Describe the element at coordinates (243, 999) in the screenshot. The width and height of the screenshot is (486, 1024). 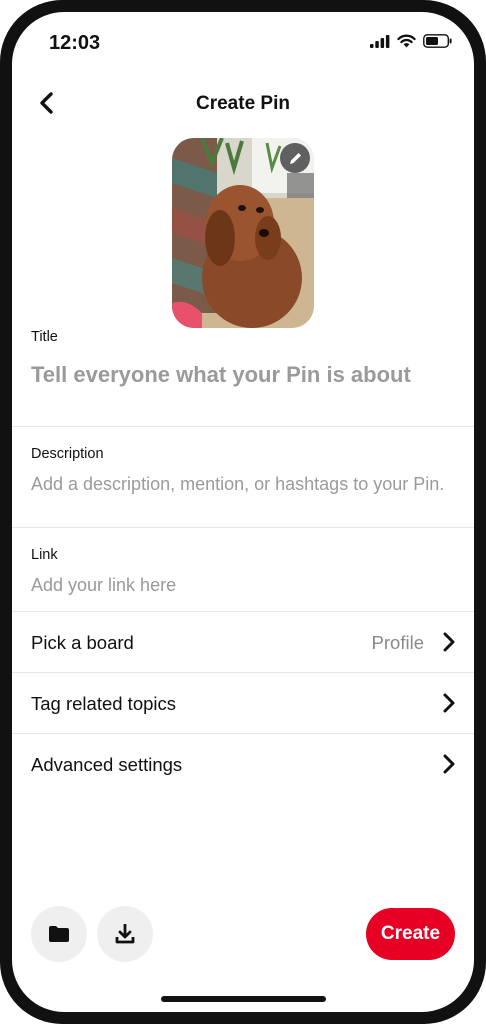
I see `home-indicator` at that location.